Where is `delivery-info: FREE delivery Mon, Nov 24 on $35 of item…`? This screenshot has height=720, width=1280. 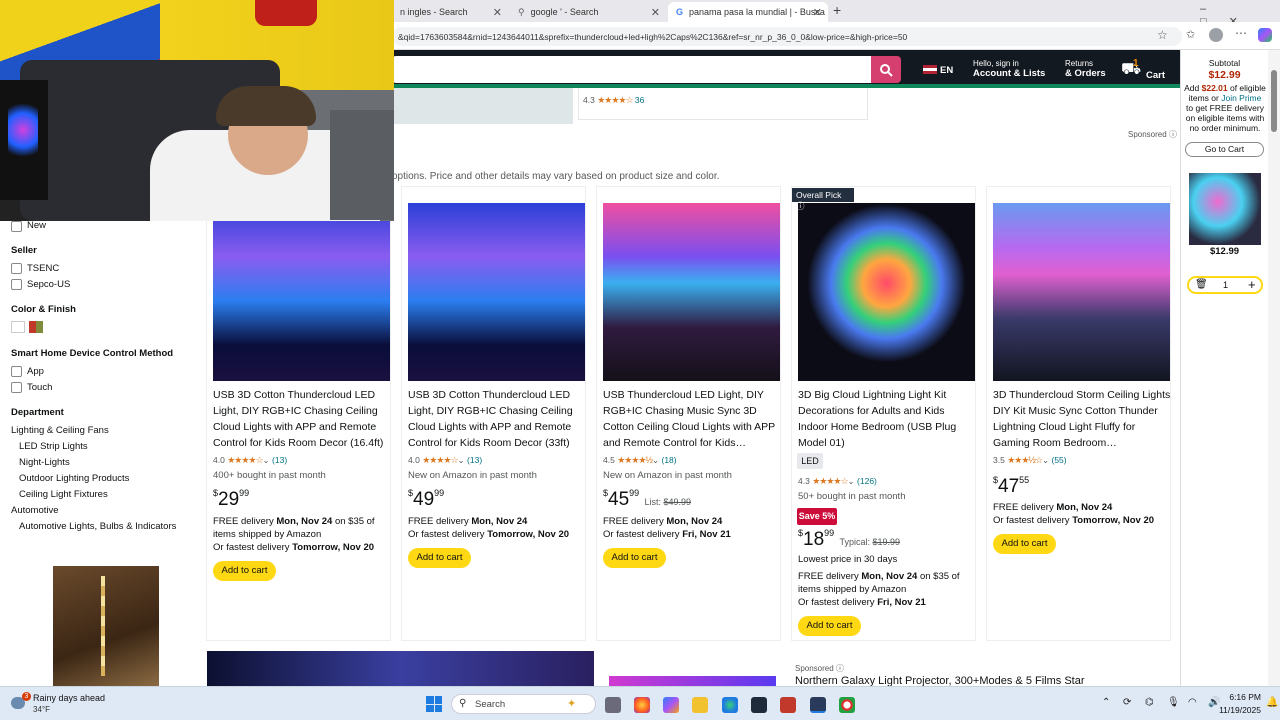 delivery-info: FREE delivery Mon, Nov 24 on $35 of item… is located at coordinates (294, 534).